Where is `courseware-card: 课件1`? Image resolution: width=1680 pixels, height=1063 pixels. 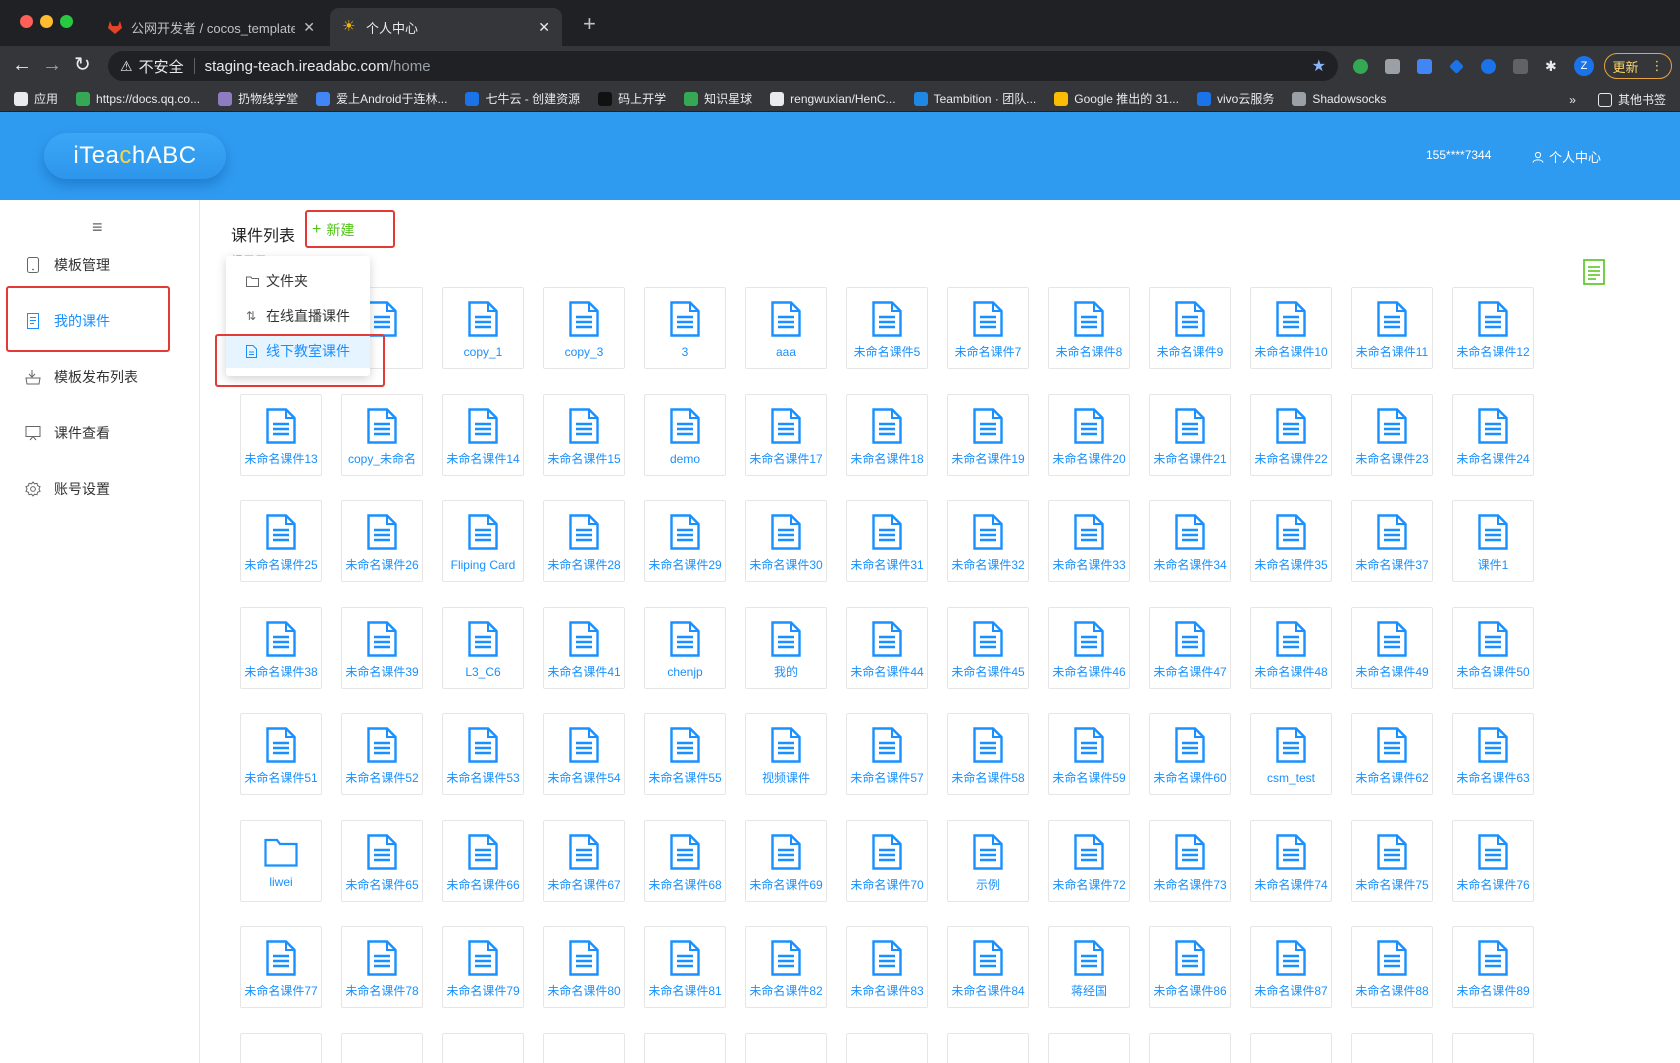
courseware-card: 课件1 is located at coordinates (1493, 541).